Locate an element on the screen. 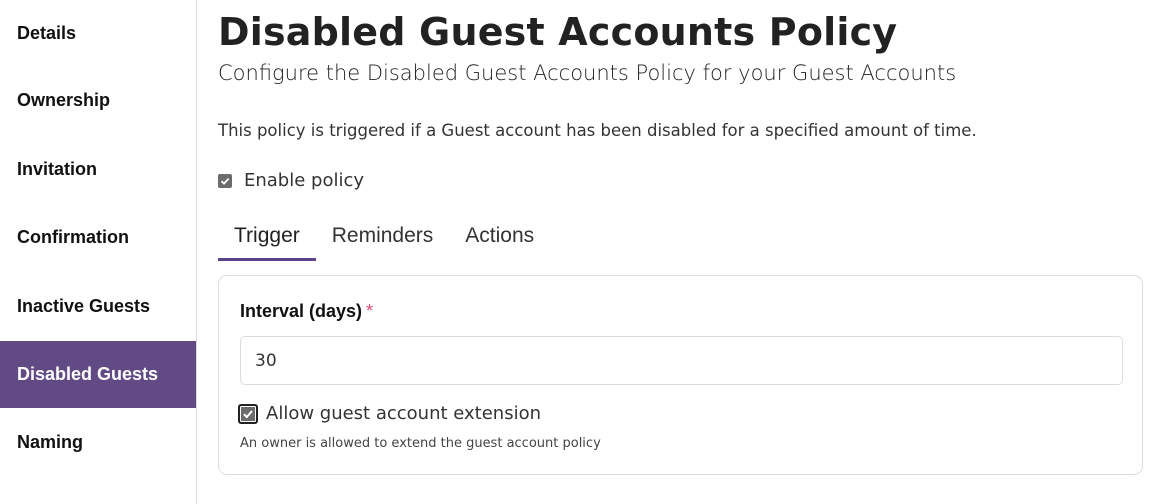  sidebar-item-confirmation: Confirmation is located at coordinates (98, 237).